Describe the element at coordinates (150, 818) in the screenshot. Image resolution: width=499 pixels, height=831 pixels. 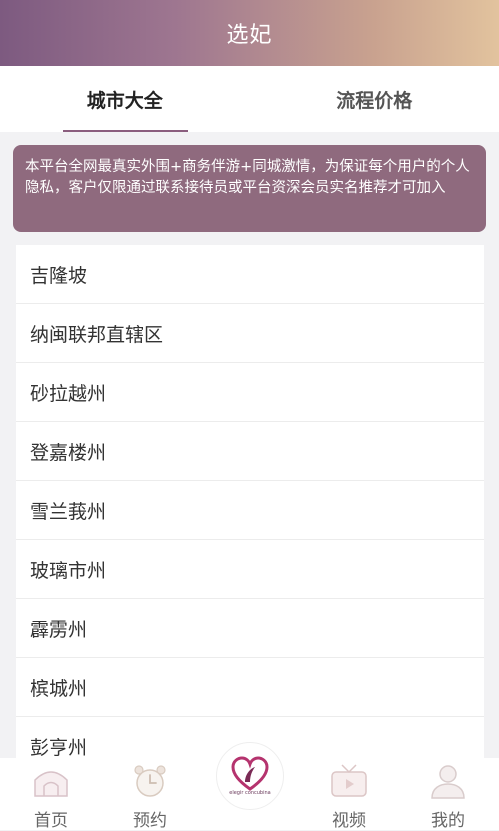
I see `tabbar-booking-label: 预约` at that location.